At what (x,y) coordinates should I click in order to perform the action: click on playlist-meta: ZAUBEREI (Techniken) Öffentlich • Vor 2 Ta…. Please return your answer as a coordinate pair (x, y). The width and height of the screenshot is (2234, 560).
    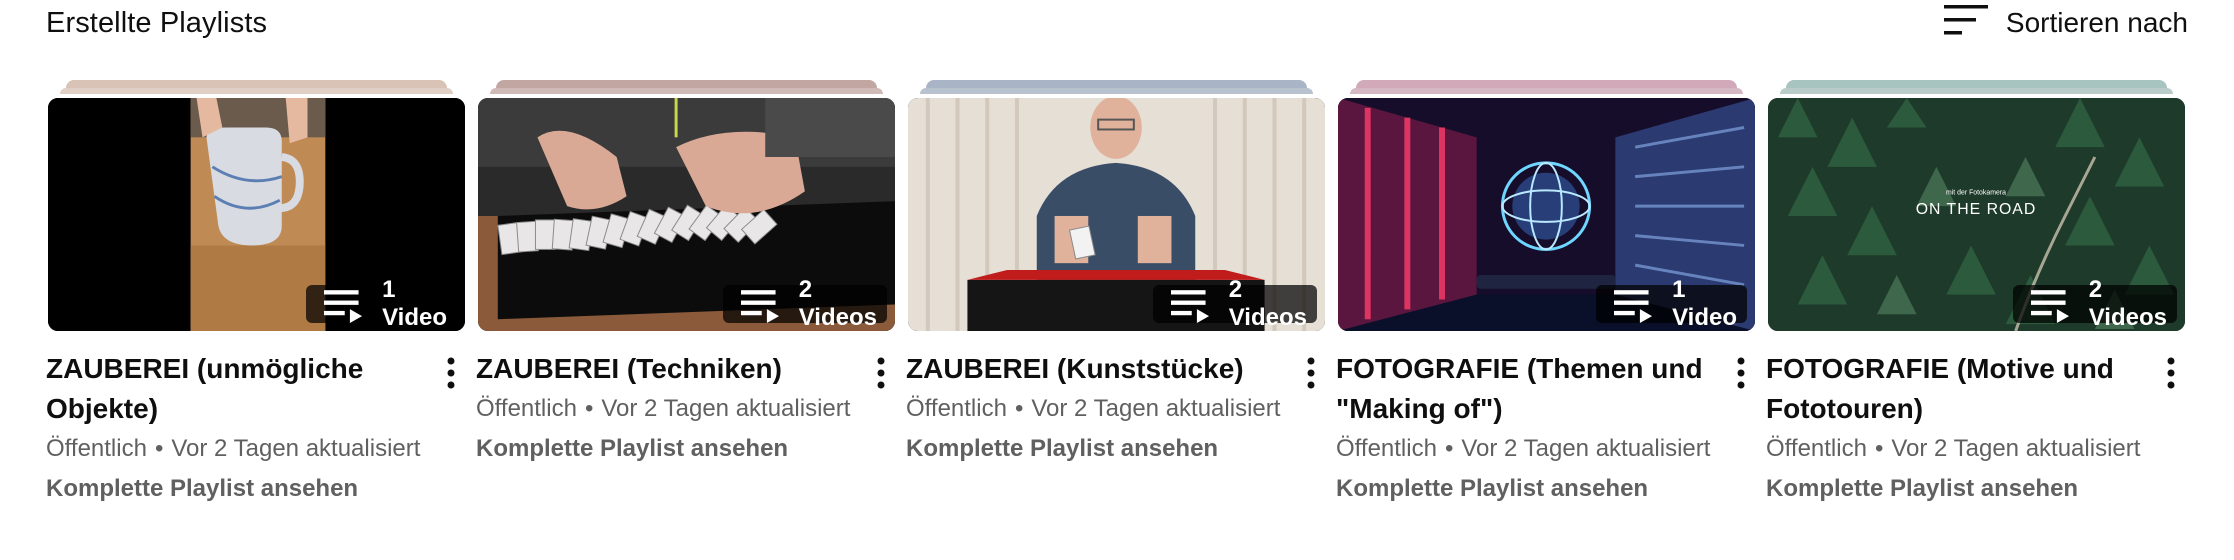
    Looking at the image, I should click on (686, 409).